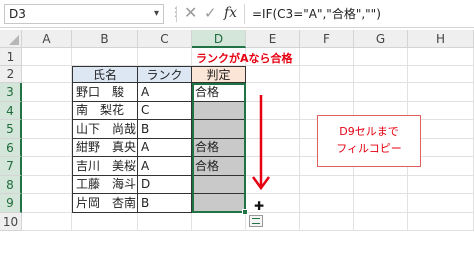  Describe the element at coordinates (261, 143) in the screenshot. I see `down-arrow-icon` at that location.